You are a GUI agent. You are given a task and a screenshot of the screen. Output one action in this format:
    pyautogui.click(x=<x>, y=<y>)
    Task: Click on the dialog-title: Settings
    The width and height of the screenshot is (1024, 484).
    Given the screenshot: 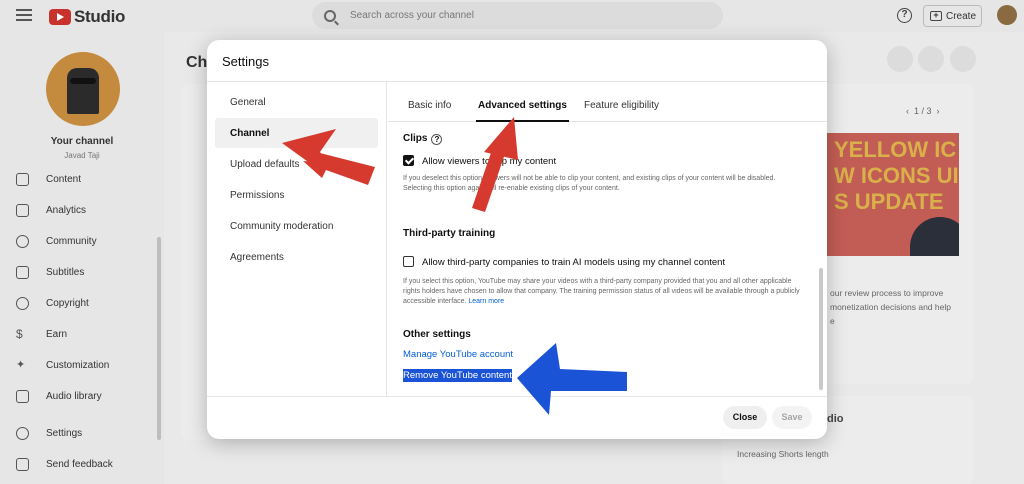 What is the action you would take?
    pyautogui.click(x=245, y=61)
    